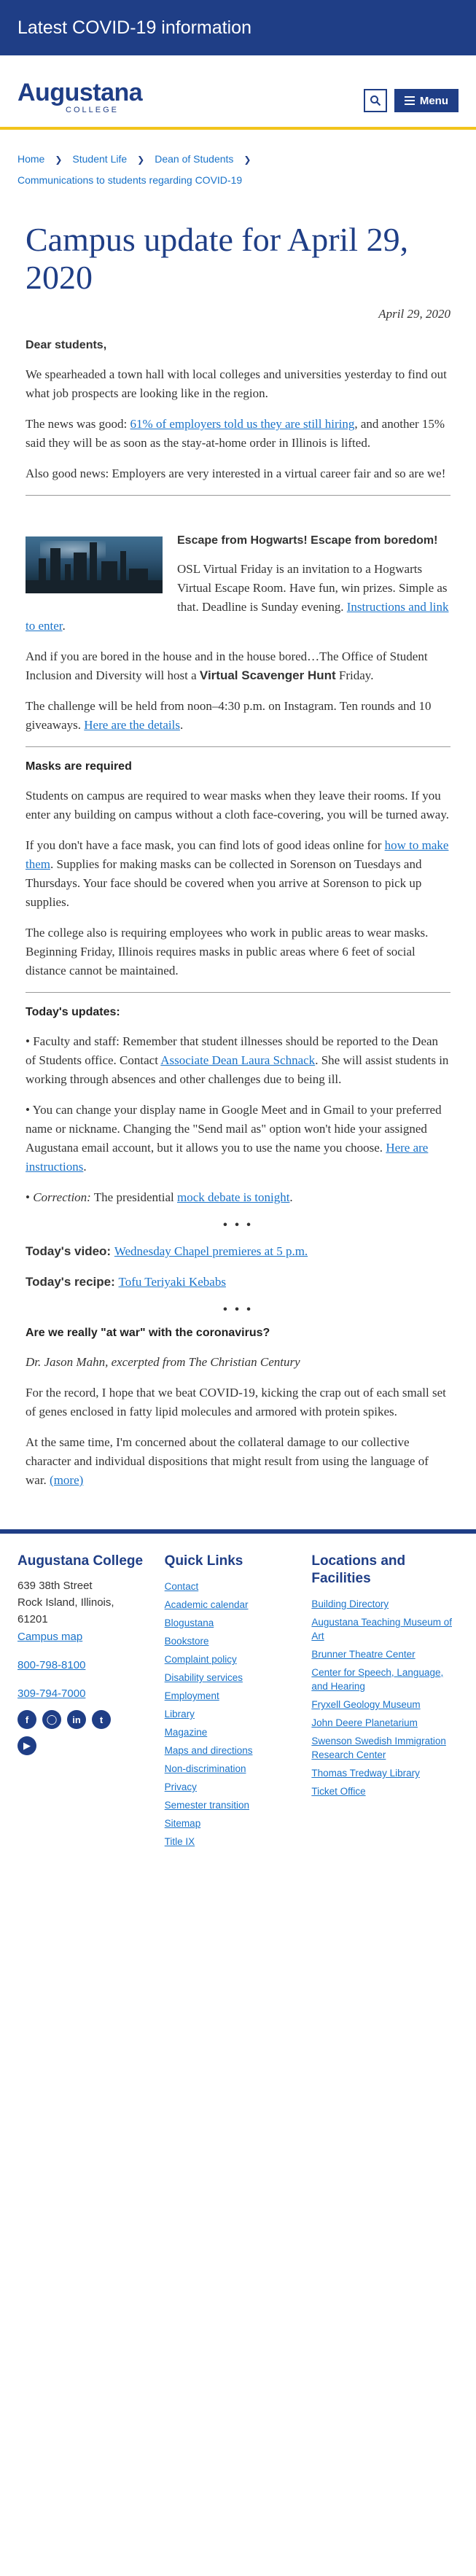  I want to click on breadcrumb-dean-of-students: Dean of Students, so click(194, 159).